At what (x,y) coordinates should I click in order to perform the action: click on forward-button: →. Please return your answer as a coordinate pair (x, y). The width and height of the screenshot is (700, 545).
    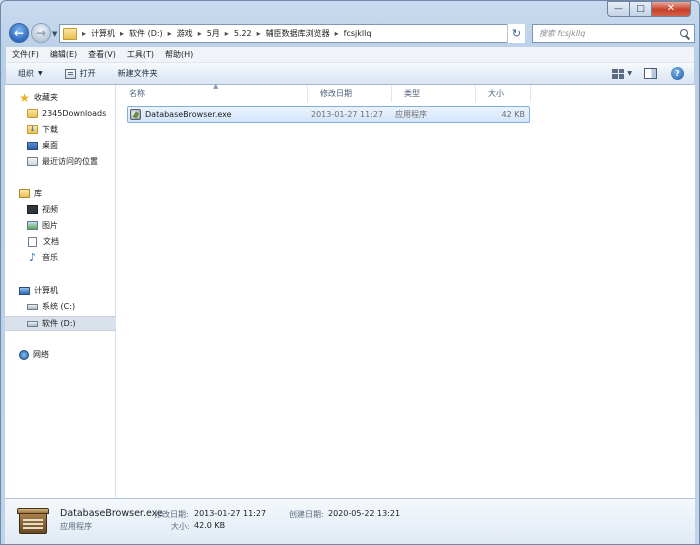
    Looking at the image, I should click on (41, 33).